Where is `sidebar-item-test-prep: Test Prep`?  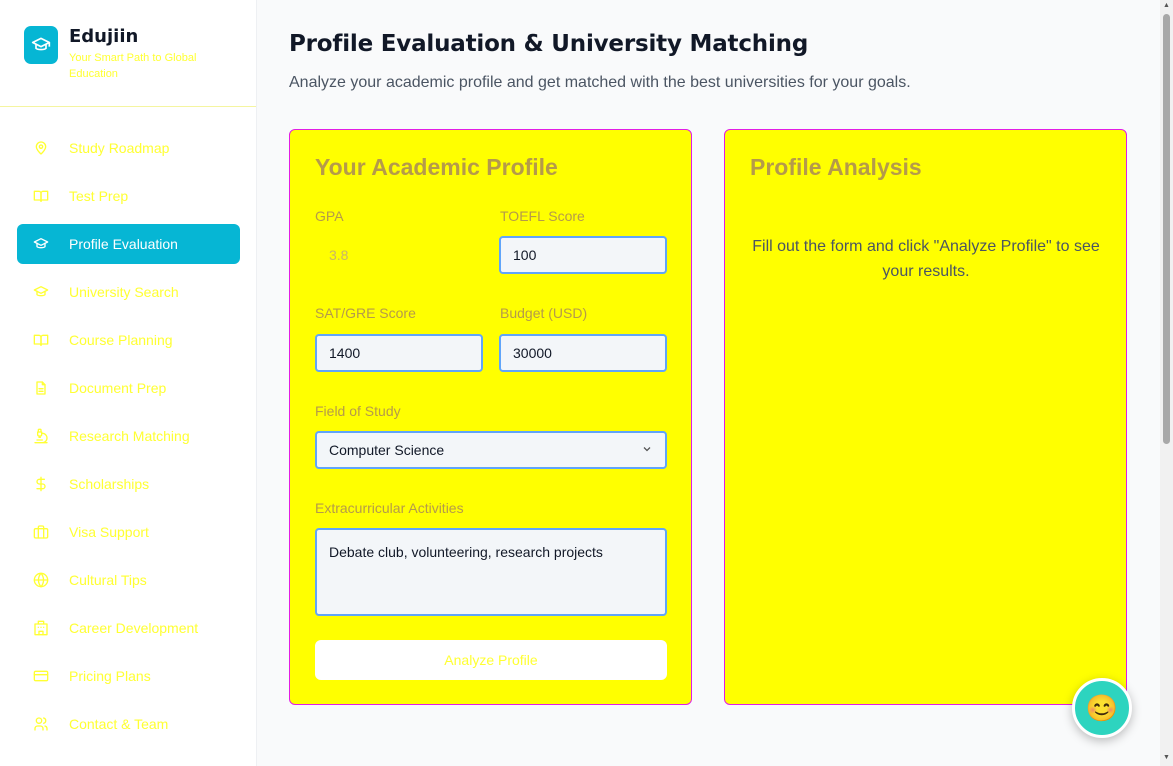
sidebar-item-test-prep: Test Prep is located at coordinates (128, 196).